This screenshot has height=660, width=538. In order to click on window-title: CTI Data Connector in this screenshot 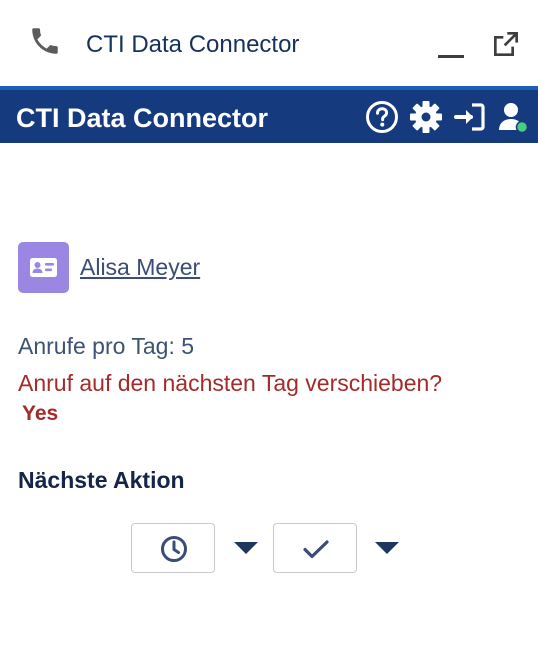, I will do `click(193, 44)`.